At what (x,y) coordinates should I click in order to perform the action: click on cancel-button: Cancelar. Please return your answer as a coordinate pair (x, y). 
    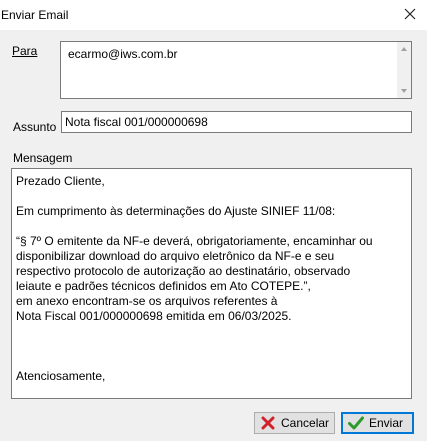
    Looking at the image, I should click on (294, 423).